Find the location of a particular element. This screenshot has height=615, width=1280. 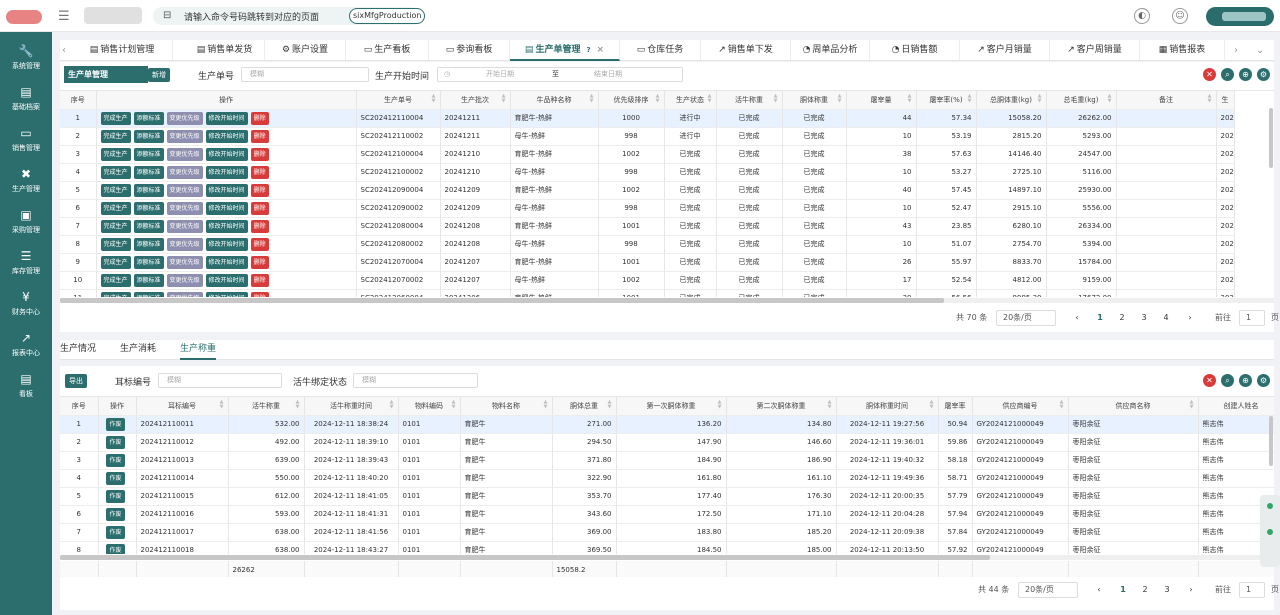

column-header: 操作 is located at coordinates (117, 406).